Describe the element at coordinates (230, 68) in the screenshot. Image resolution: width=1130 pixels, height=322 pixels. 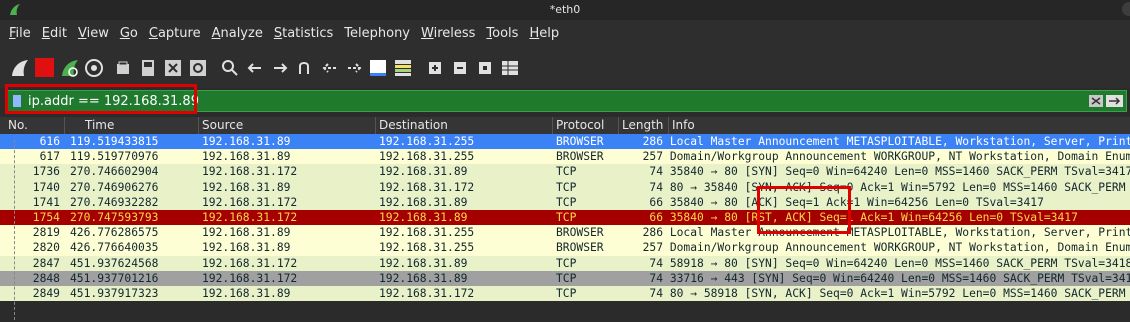
I see `find-packet-icon` at that location.